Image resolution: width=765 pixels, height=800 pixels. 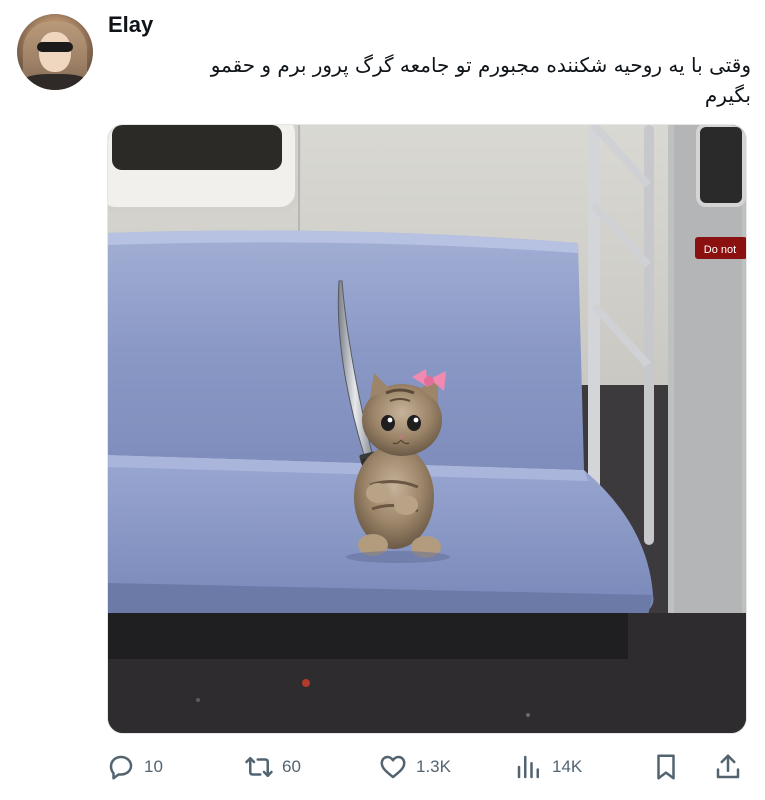 What do you see at coordinates (567, 766) in the screenshot?
I see `views-count: 14K` at bounding box center [567, 766].